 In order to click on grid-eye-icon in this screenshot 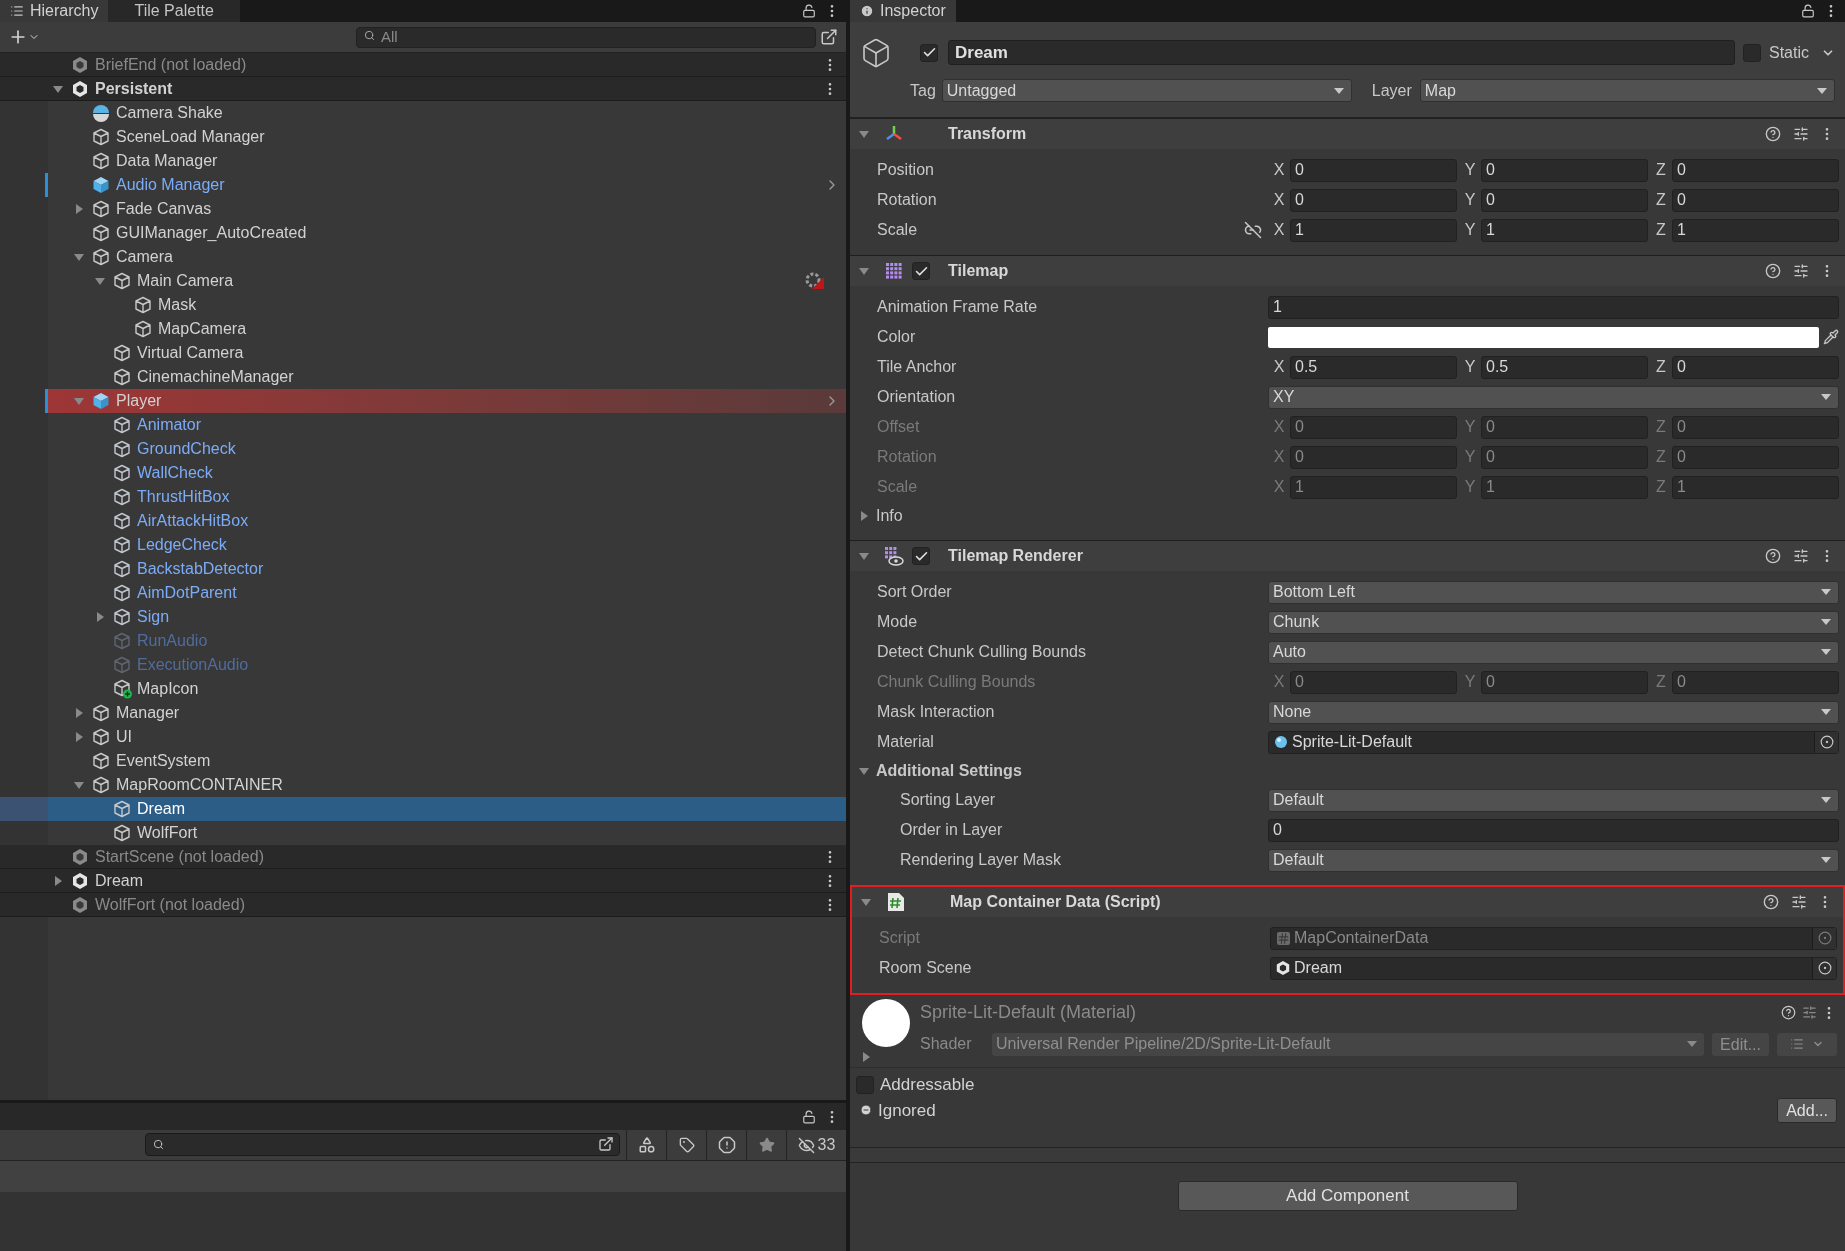, I will do `click(894, 556)`.